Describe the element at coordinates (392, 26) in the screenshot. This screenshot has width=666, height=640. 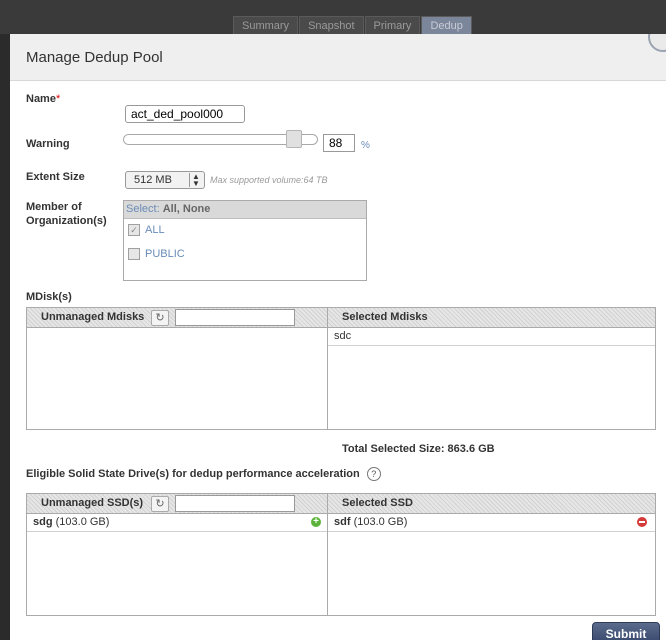
I see `tab-primary: Primary` at that location.